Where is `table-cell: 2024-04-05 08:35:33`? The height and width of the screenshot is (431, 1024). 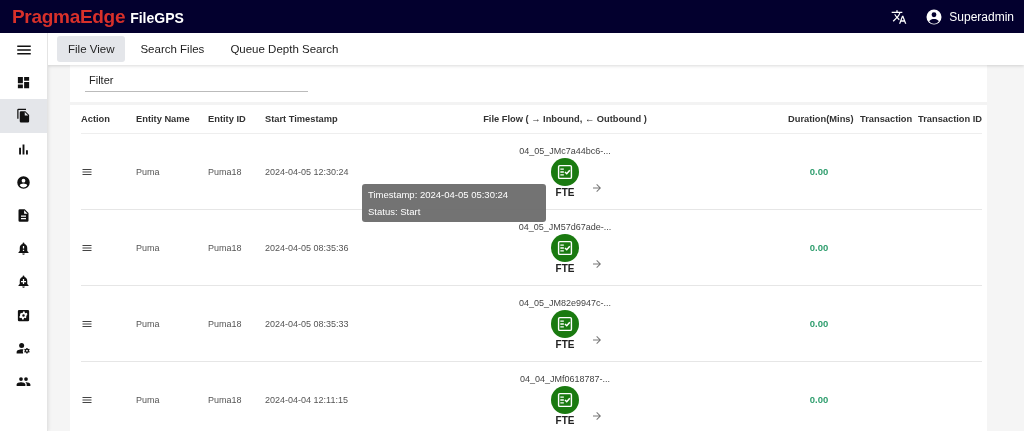 table-cell: 2024-04-05 08:35:33 is located at coordinates (307, 323).